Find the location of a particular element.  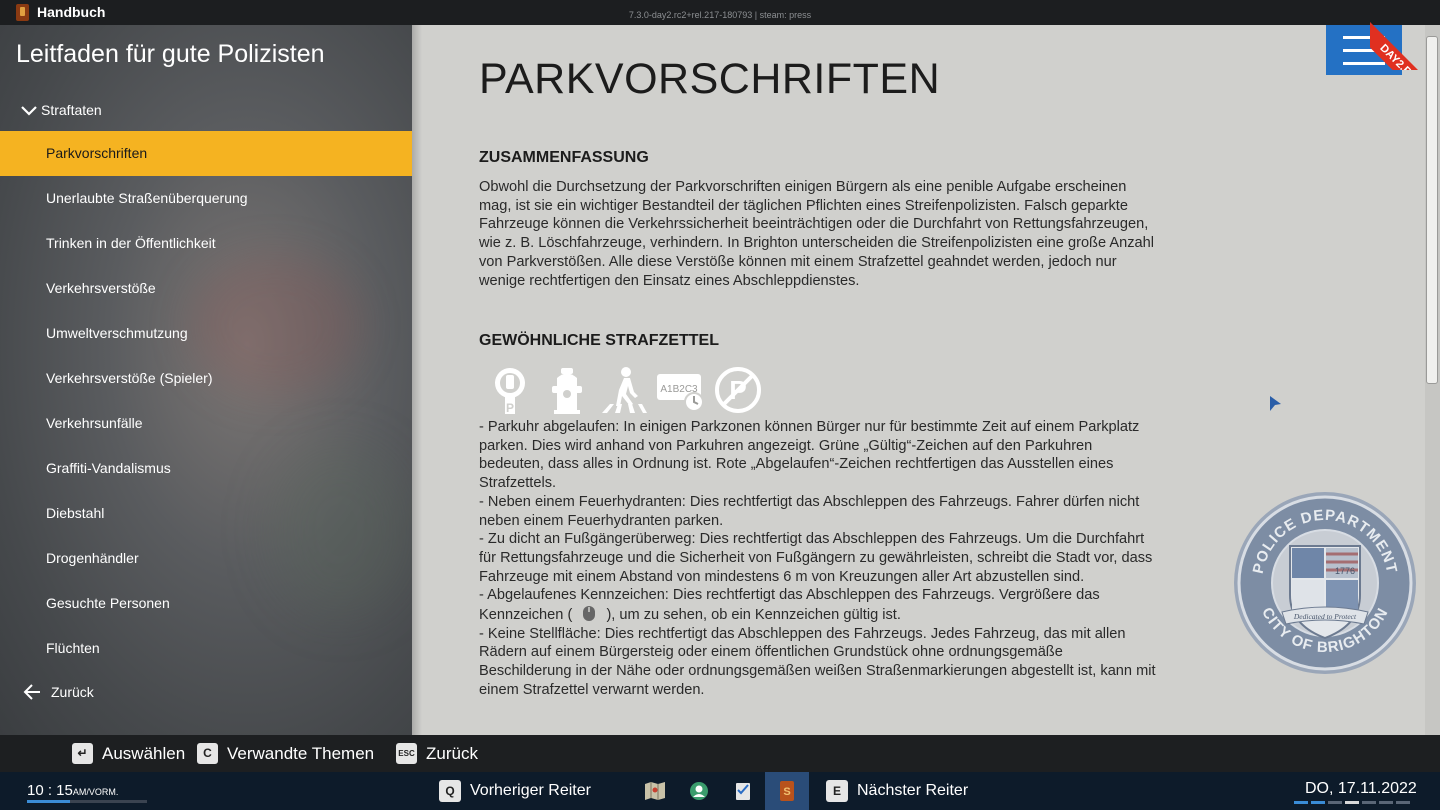

menu-item-verkehrsunfaelle: Verkehrsunfälle is located at coordinates (206, 423).